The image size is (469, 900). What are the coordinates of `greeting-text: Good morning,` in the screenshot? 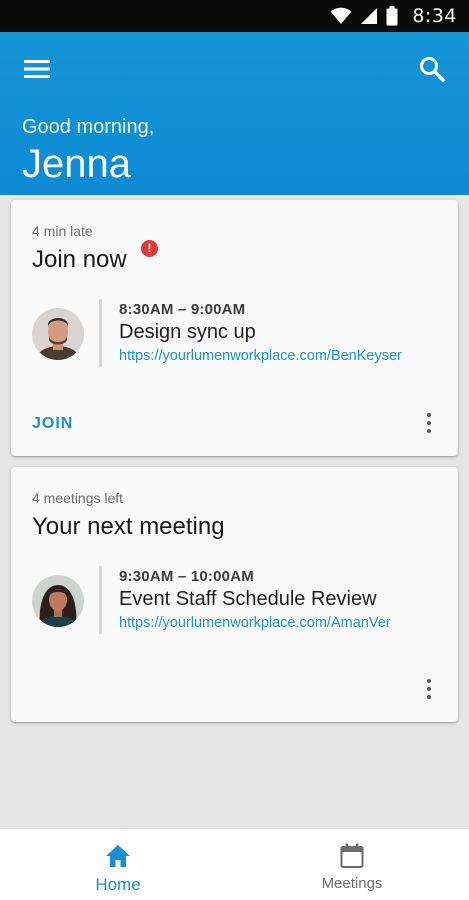 It's located at (88, 127).